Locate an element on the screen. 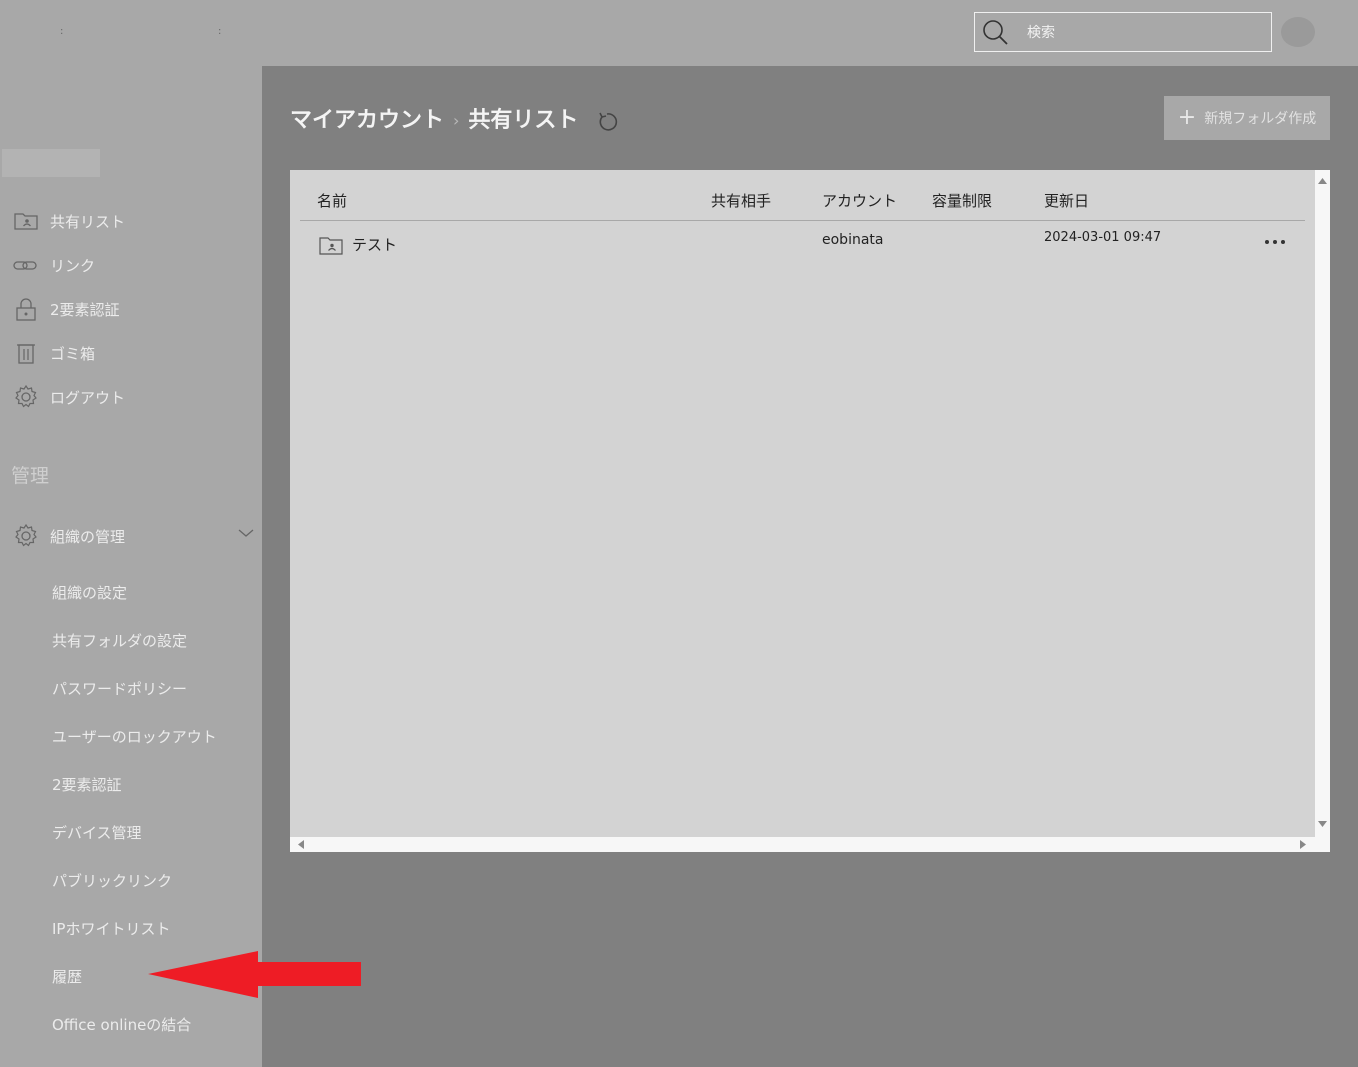 The height and width of the screenshot is (1067, 1358). row-updated: 2024-03-01 09:47 is located at coordinates (1103, 237).